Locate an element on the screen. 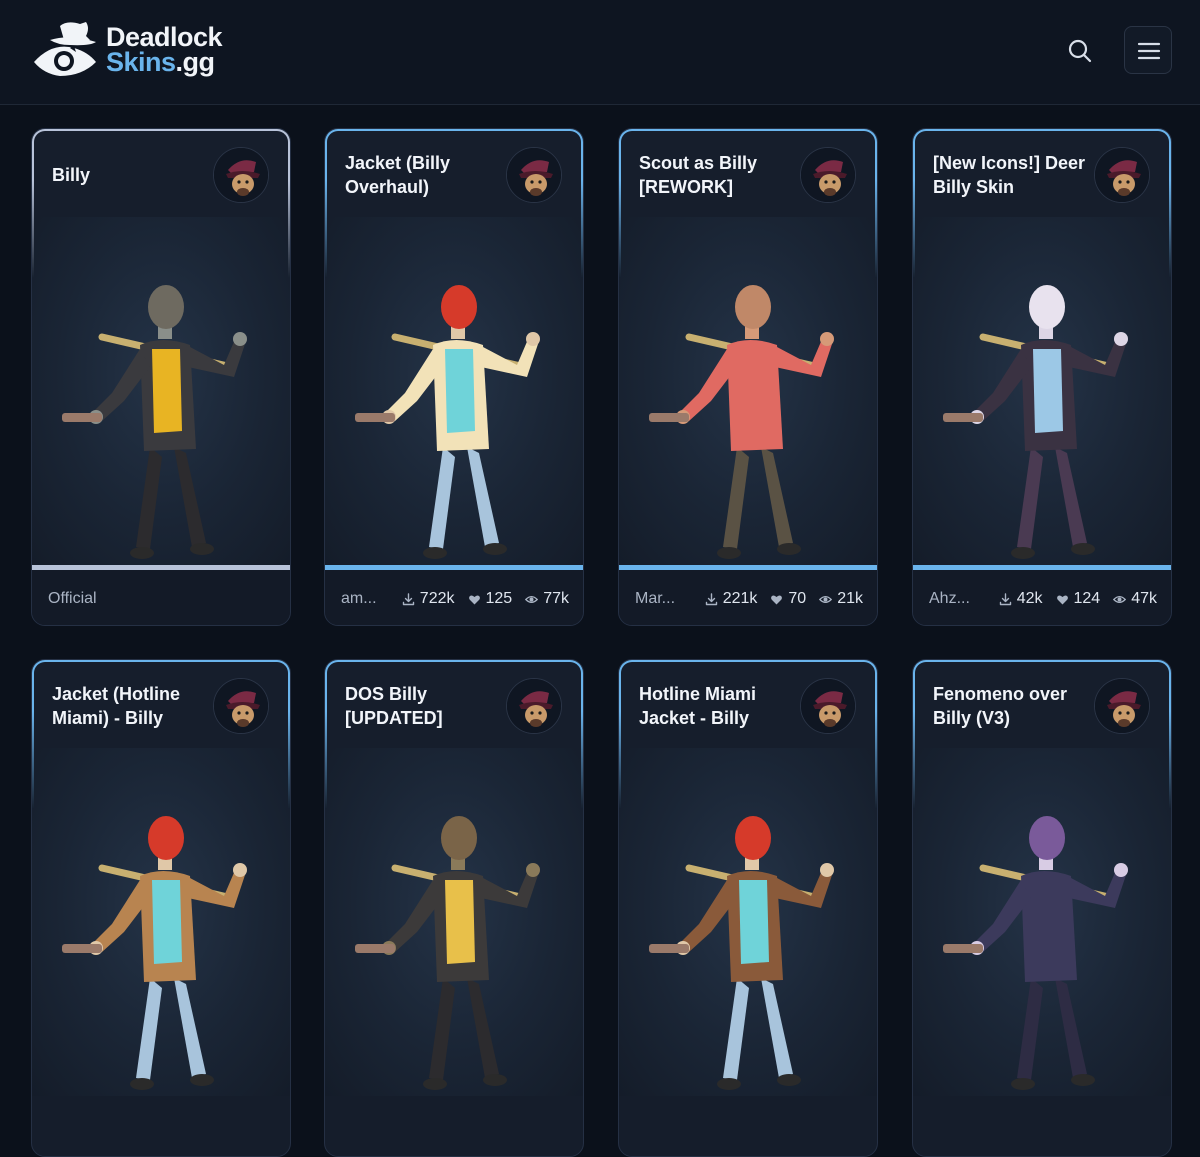 The height and width of the screenshot is (1157, 1200). like-count: 124 is located at coordinates (1078, 599).